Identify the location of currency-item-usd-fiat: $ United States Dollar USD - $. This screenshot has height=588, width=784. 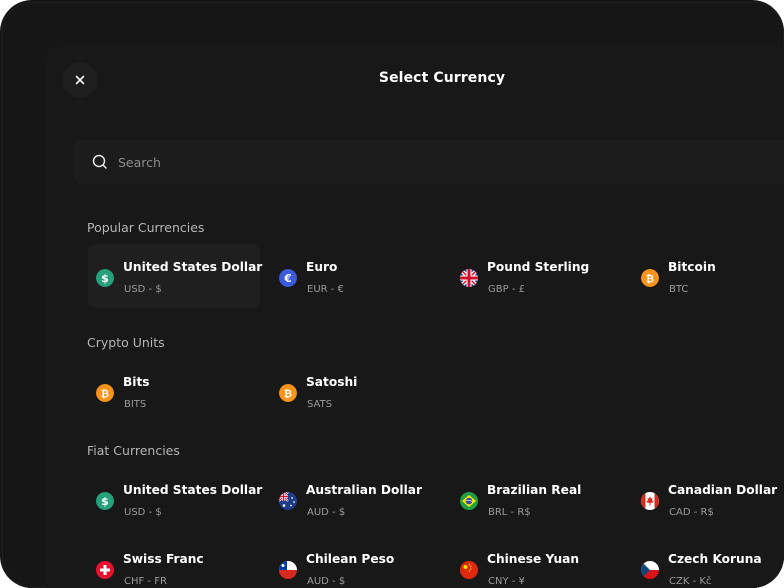
(175, 499).